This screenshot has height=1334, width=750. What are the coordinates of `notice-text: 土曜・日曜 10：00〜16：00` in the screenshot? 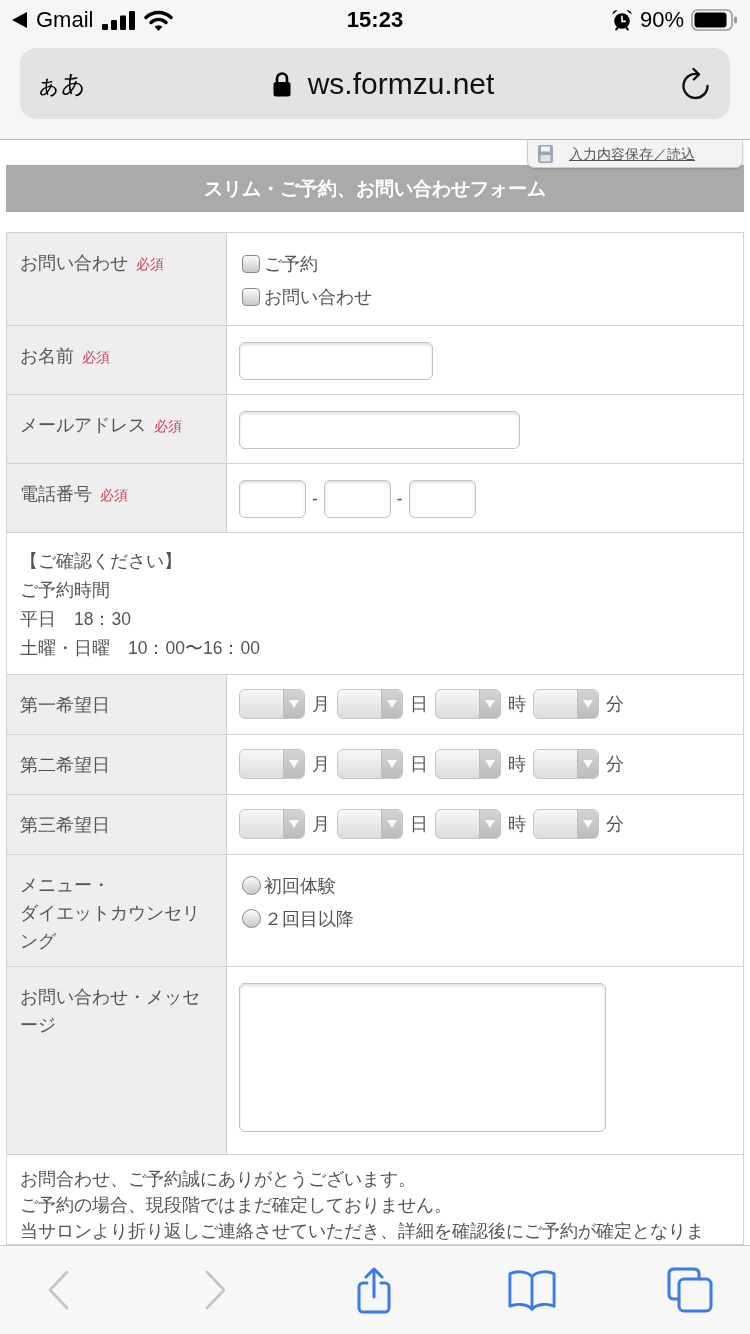 It's located at (140, 648).